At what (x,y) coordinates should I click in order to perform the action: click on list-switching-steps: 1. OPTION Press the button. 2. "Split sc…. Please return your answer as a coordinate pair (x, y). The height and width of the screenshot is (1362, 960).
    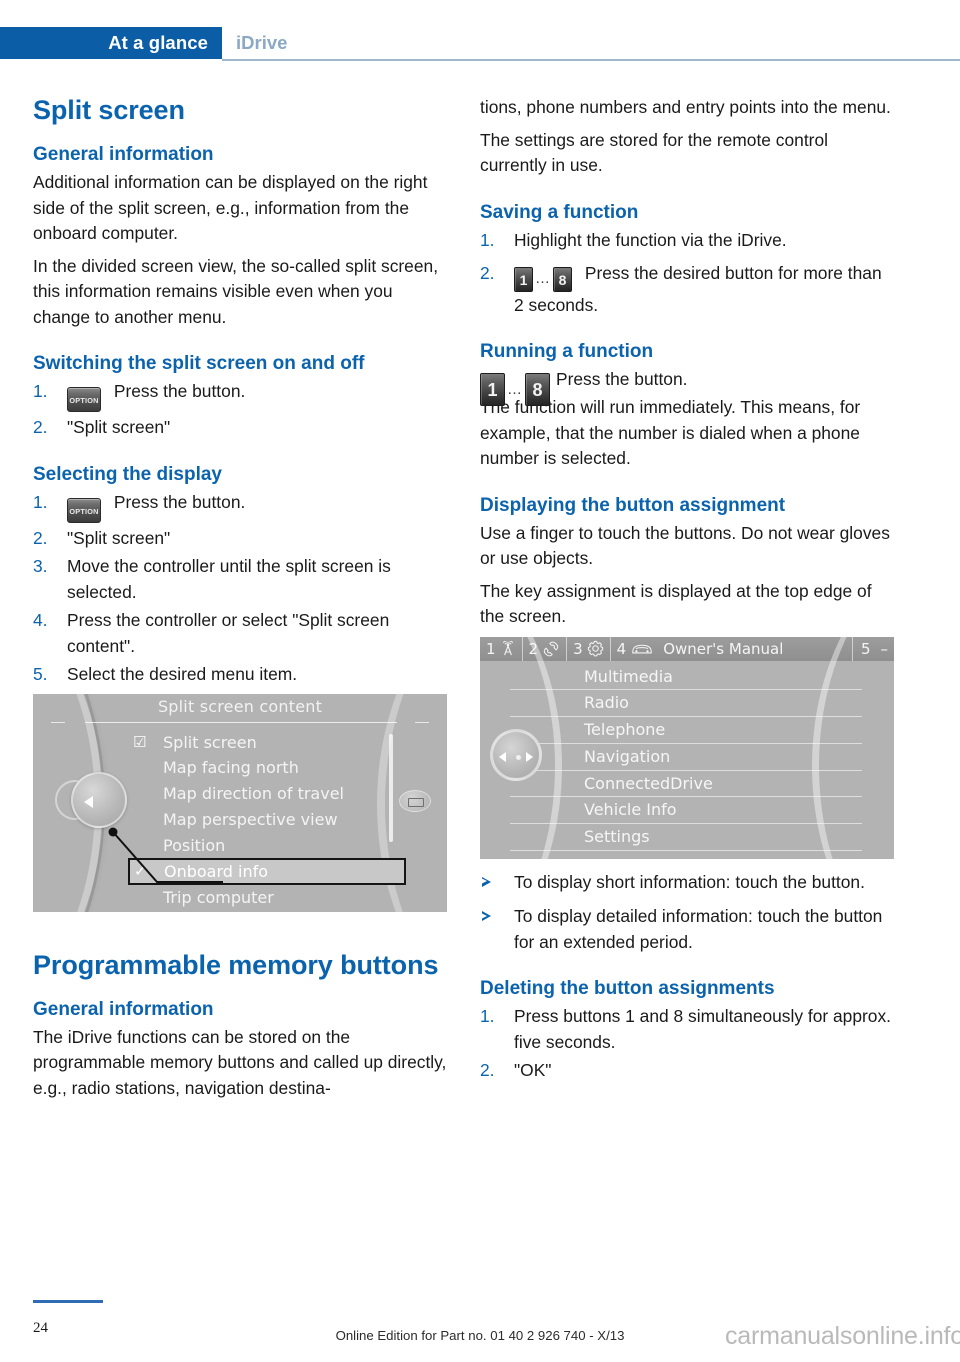
    Looking at the image, I should click on (240, 410).